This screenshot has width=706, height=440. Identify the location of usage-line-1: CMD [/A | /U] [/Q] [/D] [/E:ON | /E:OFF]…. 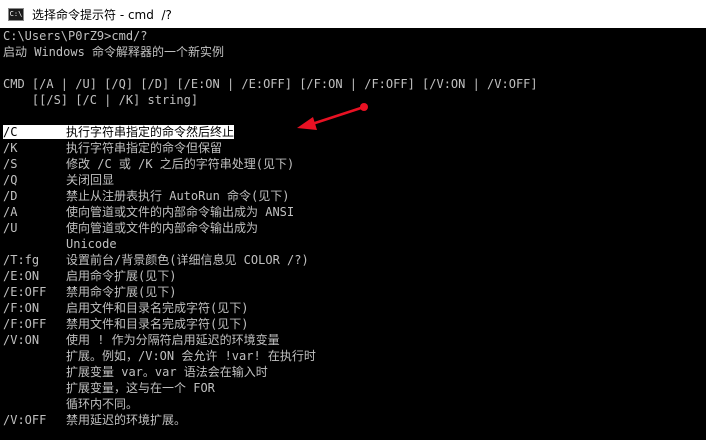
(270, 84).